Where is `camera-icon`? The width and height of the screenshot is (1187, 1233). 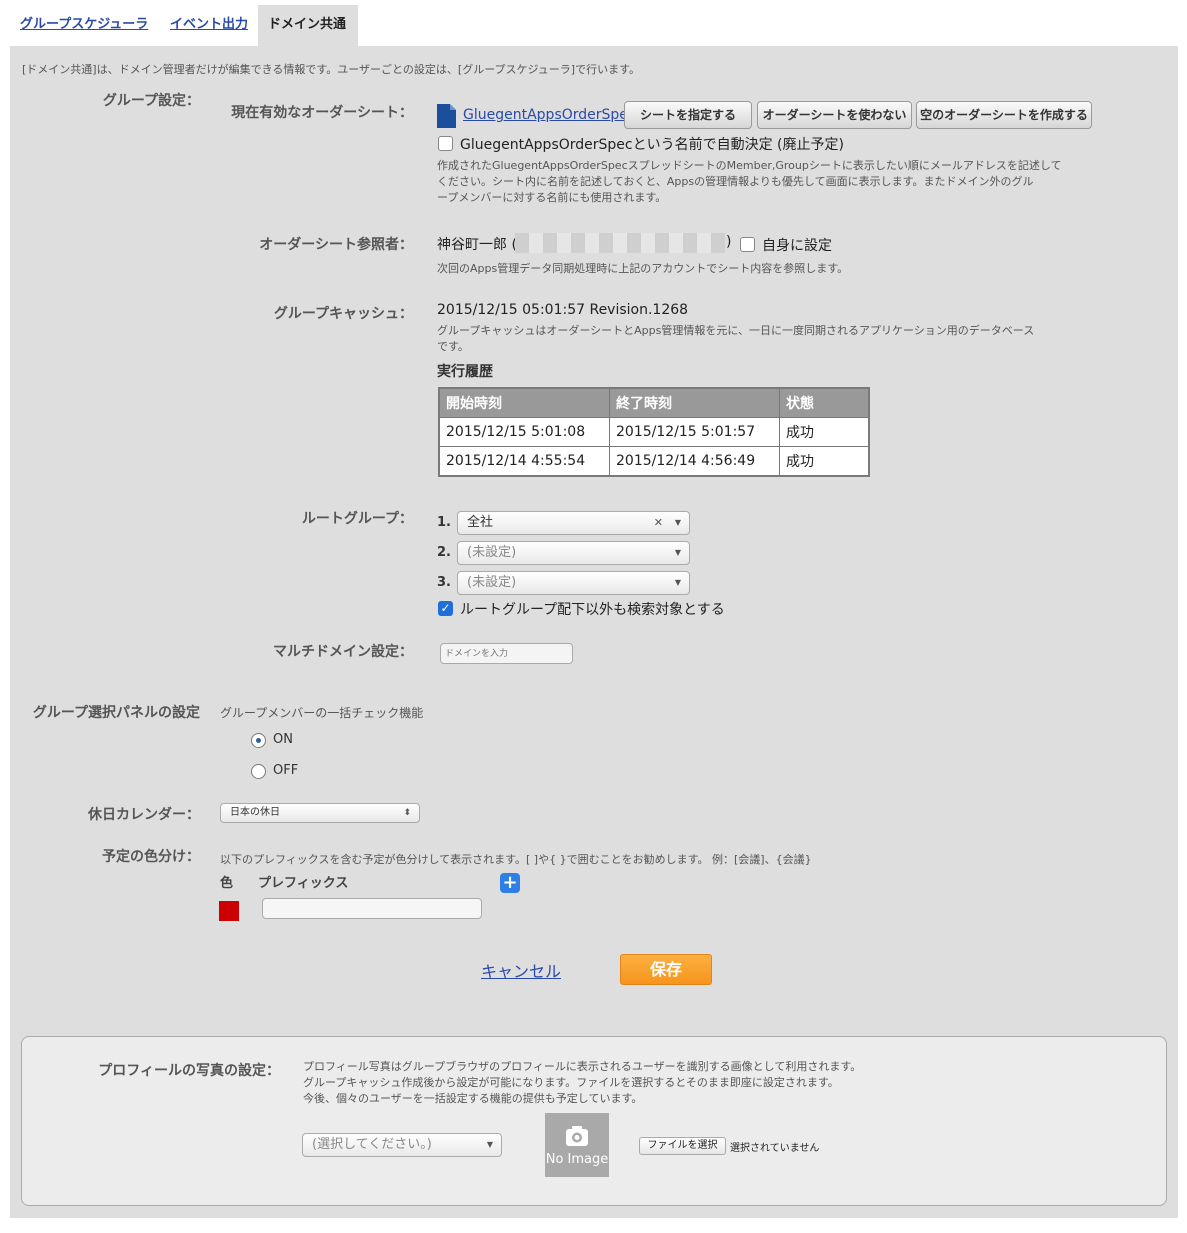 camera-icon is located at coordinates (577, 1136).